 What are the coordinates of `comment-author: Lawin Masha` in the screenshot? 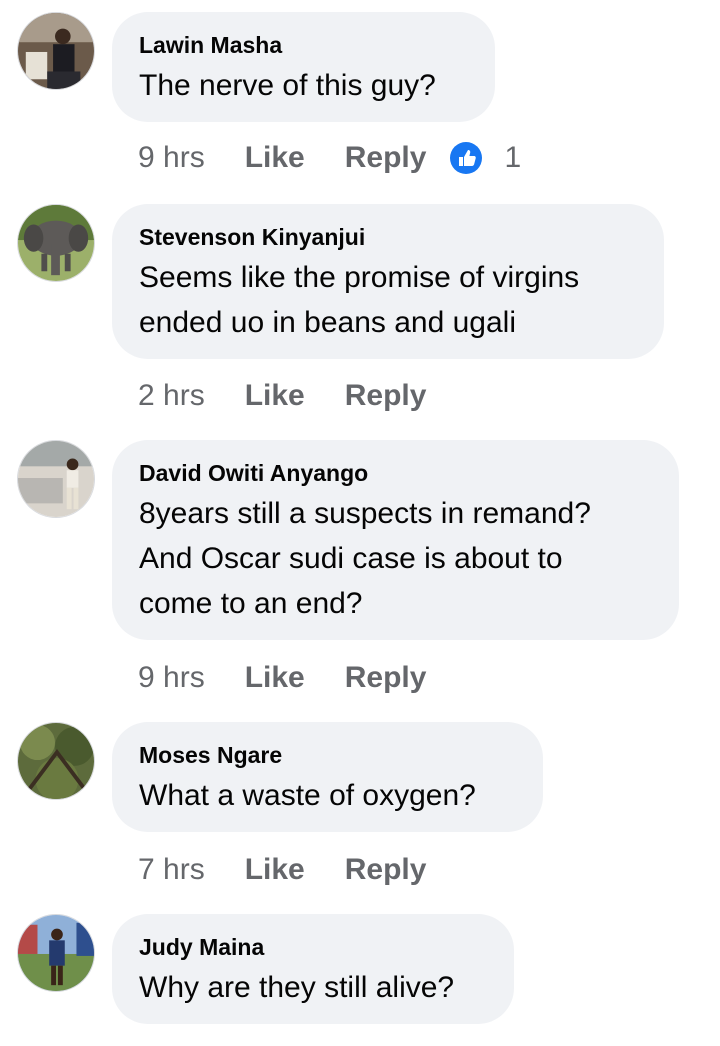 It's located at (304, 45).